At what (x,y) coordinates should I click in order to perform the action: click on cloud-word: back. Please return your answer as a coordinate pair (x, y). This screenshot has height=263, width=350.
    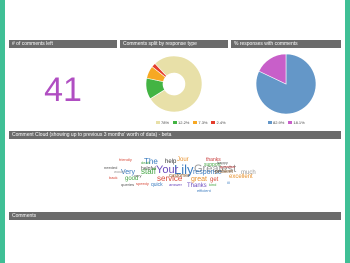
    Looking at the image, I should click on (113, 178).